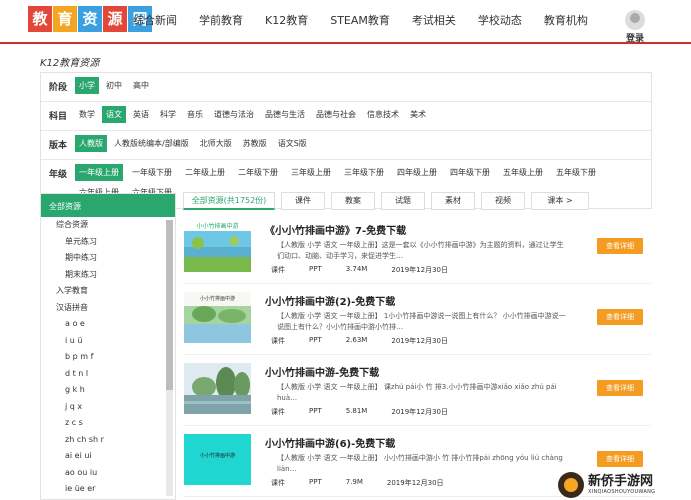 The width and height of the screenshot is (691, 500). I want to click on filter-option: 高中, so click(141, 85).